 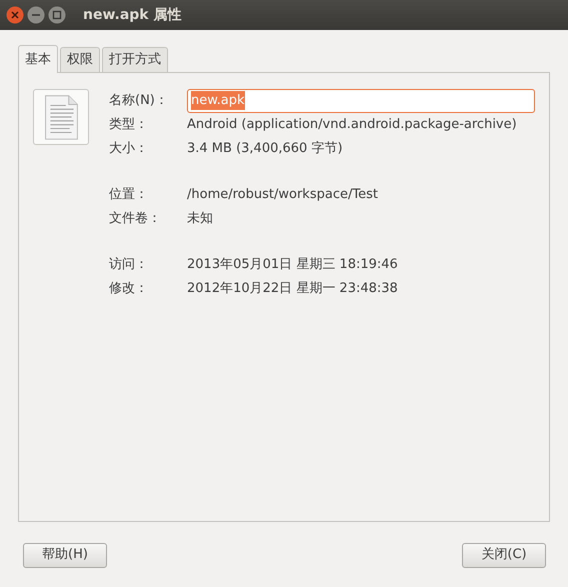 What do you see at coordinates (61, 116) in the screenshot?
I see `document-icon` at bounding box center [61, 116].